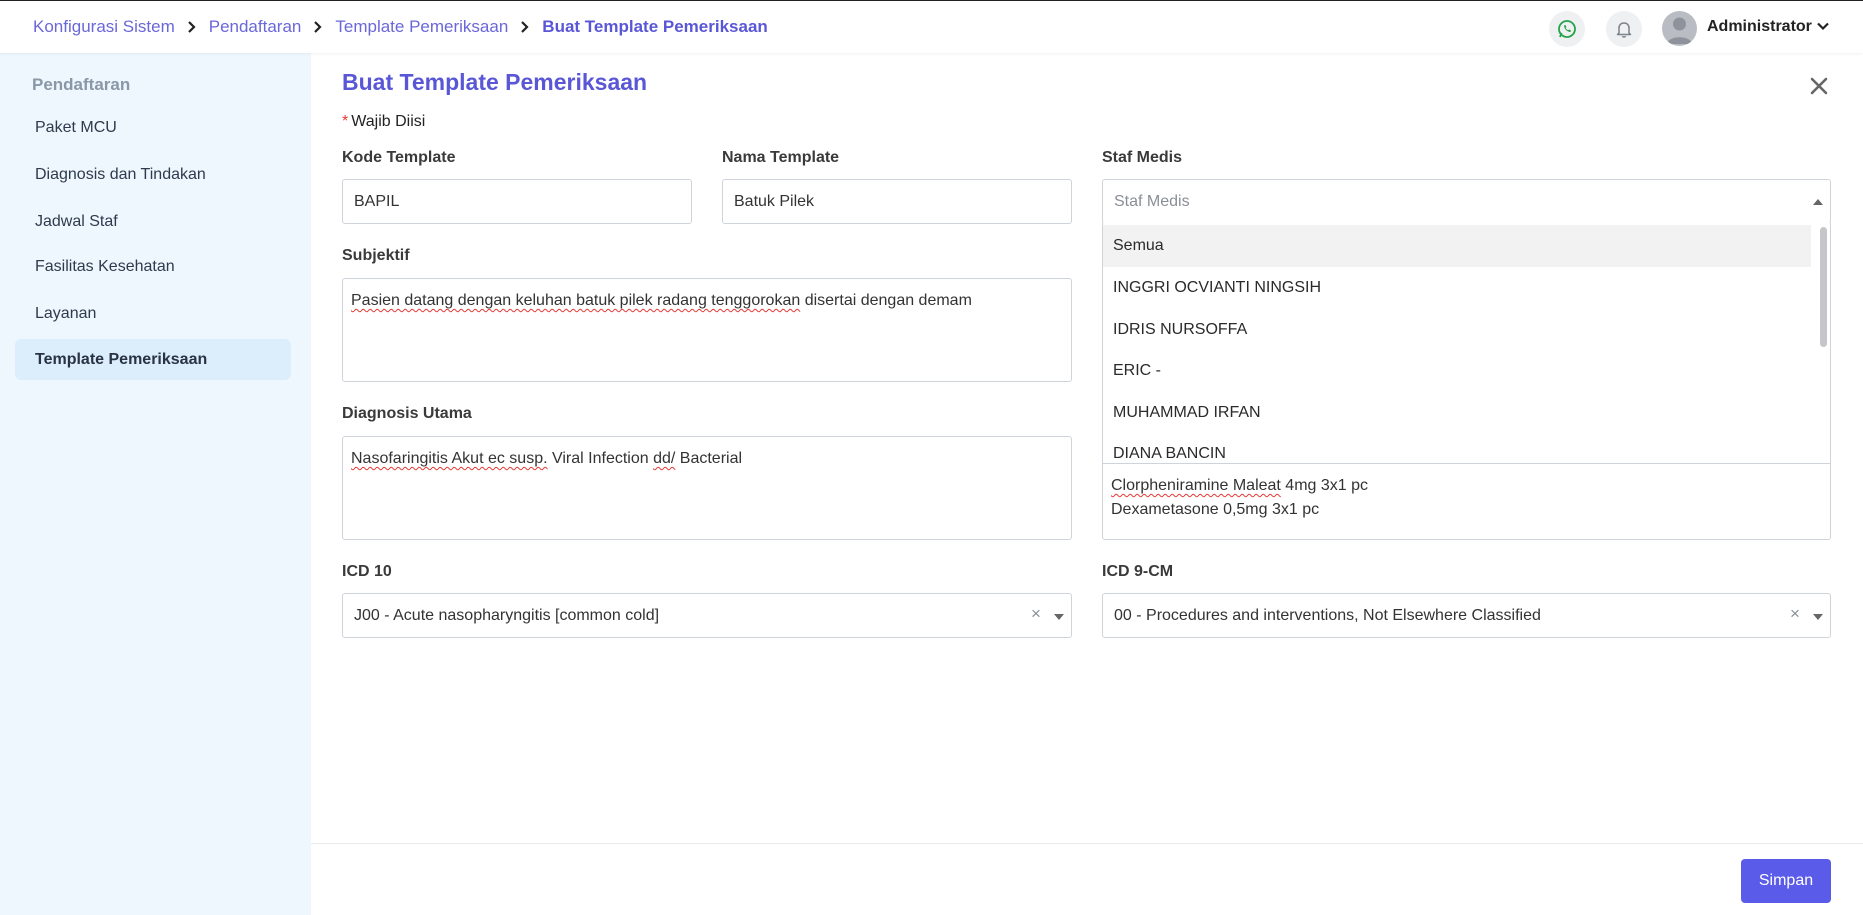 This screenshot has width=1863, height=915. I want to click on staf-medis-placeholder: Staf Medis, so click(1152, 201).